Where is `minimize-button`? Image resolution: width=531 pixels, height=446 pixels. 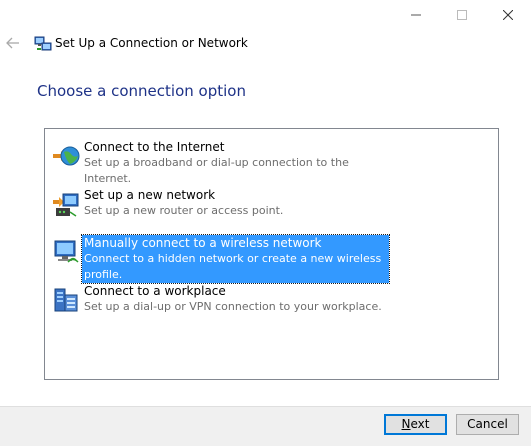
minimize-button is located at coordinates (416, 15).